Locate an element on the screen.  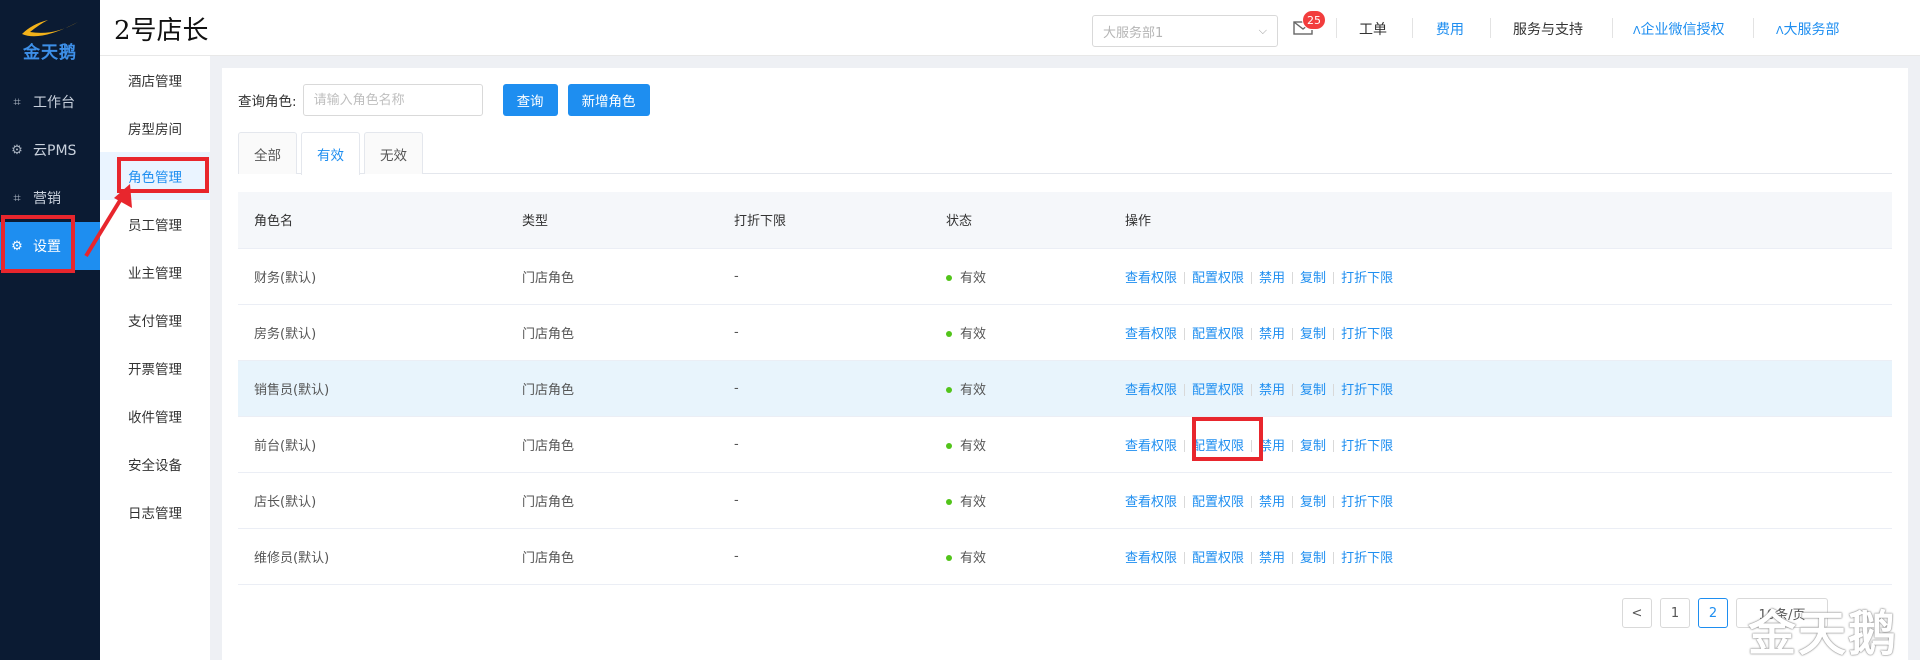
subnav-item-logs: 日志管理 is located at coordinates (155, 512).